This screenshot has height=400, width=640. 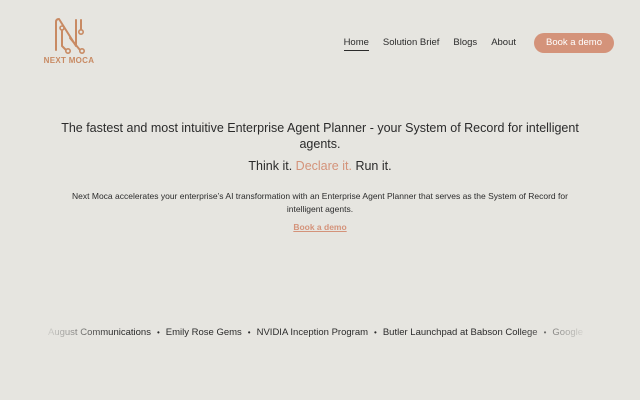 What do you see at coordinates (323, 166) in the screenshot?
I see `tagline-declare: Declare it.` at bounding box center [323, 166].